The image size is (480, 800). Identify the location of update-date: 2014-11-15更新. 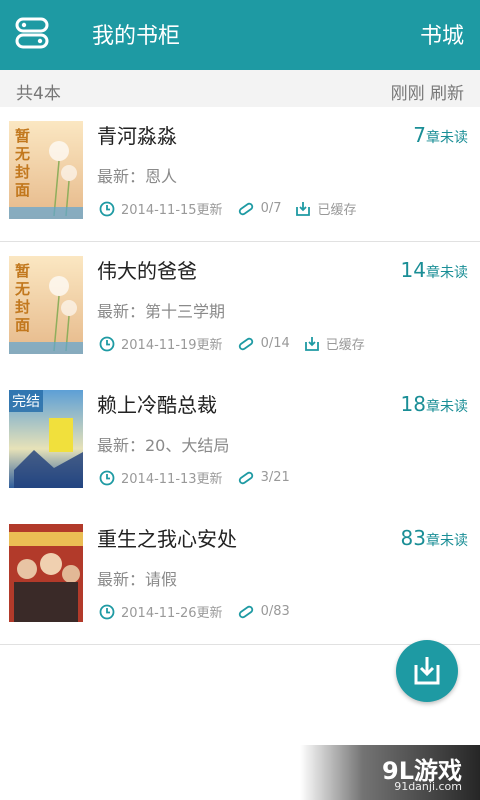
(172, 210).